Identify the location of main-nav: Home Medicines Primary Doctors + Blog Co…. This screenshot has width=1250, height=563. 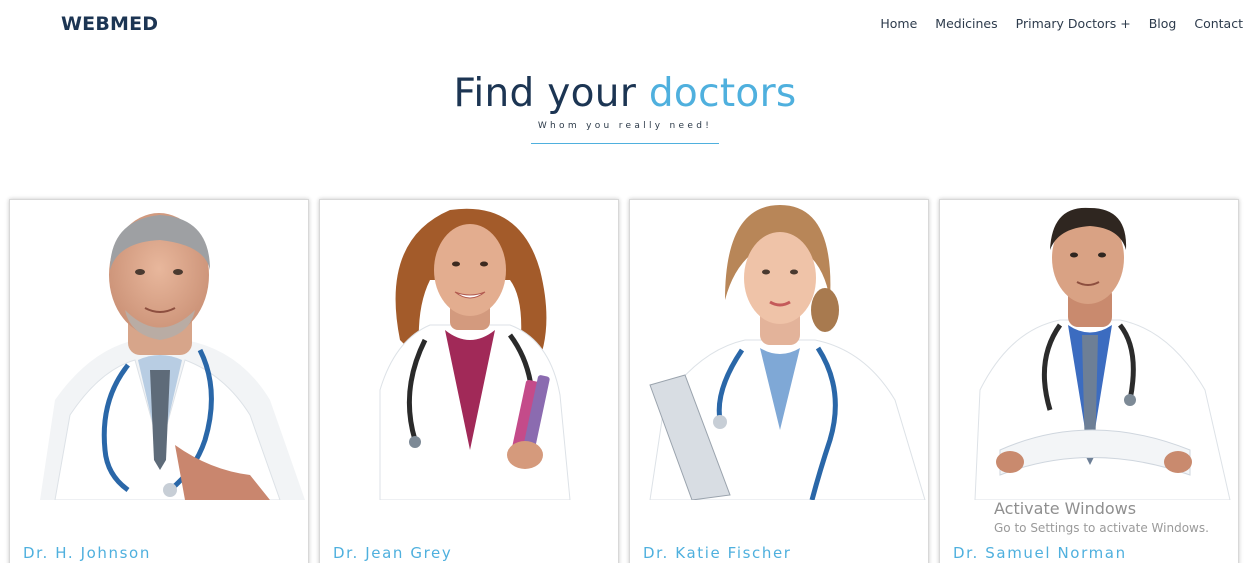
(1061, 23).